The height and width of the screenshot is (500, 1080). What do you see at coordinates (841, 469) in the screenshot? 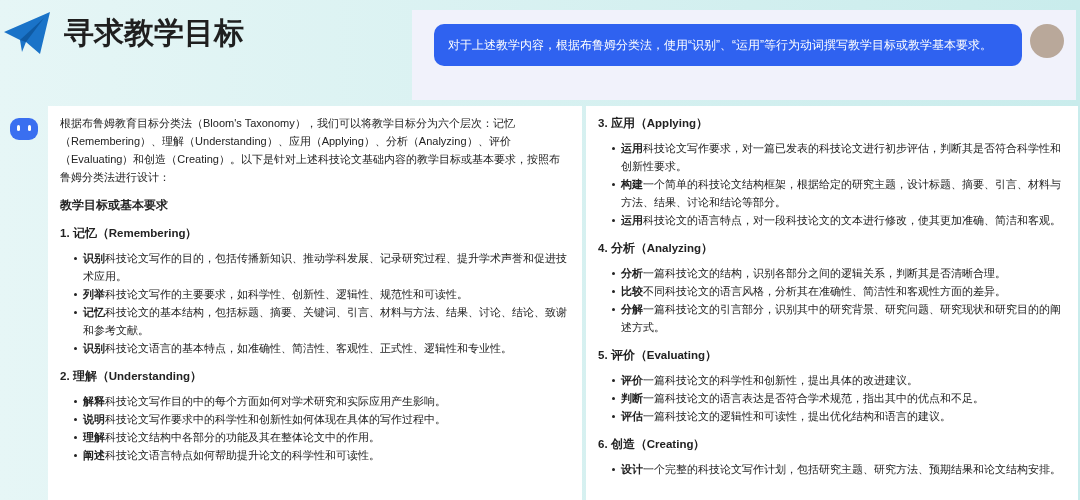
I see `bullet-text: 设计一个完整的科技论文写作计划，包括研究主题、研究方法、预期结果和论文结构安排。` at bounding box center [841, 469].